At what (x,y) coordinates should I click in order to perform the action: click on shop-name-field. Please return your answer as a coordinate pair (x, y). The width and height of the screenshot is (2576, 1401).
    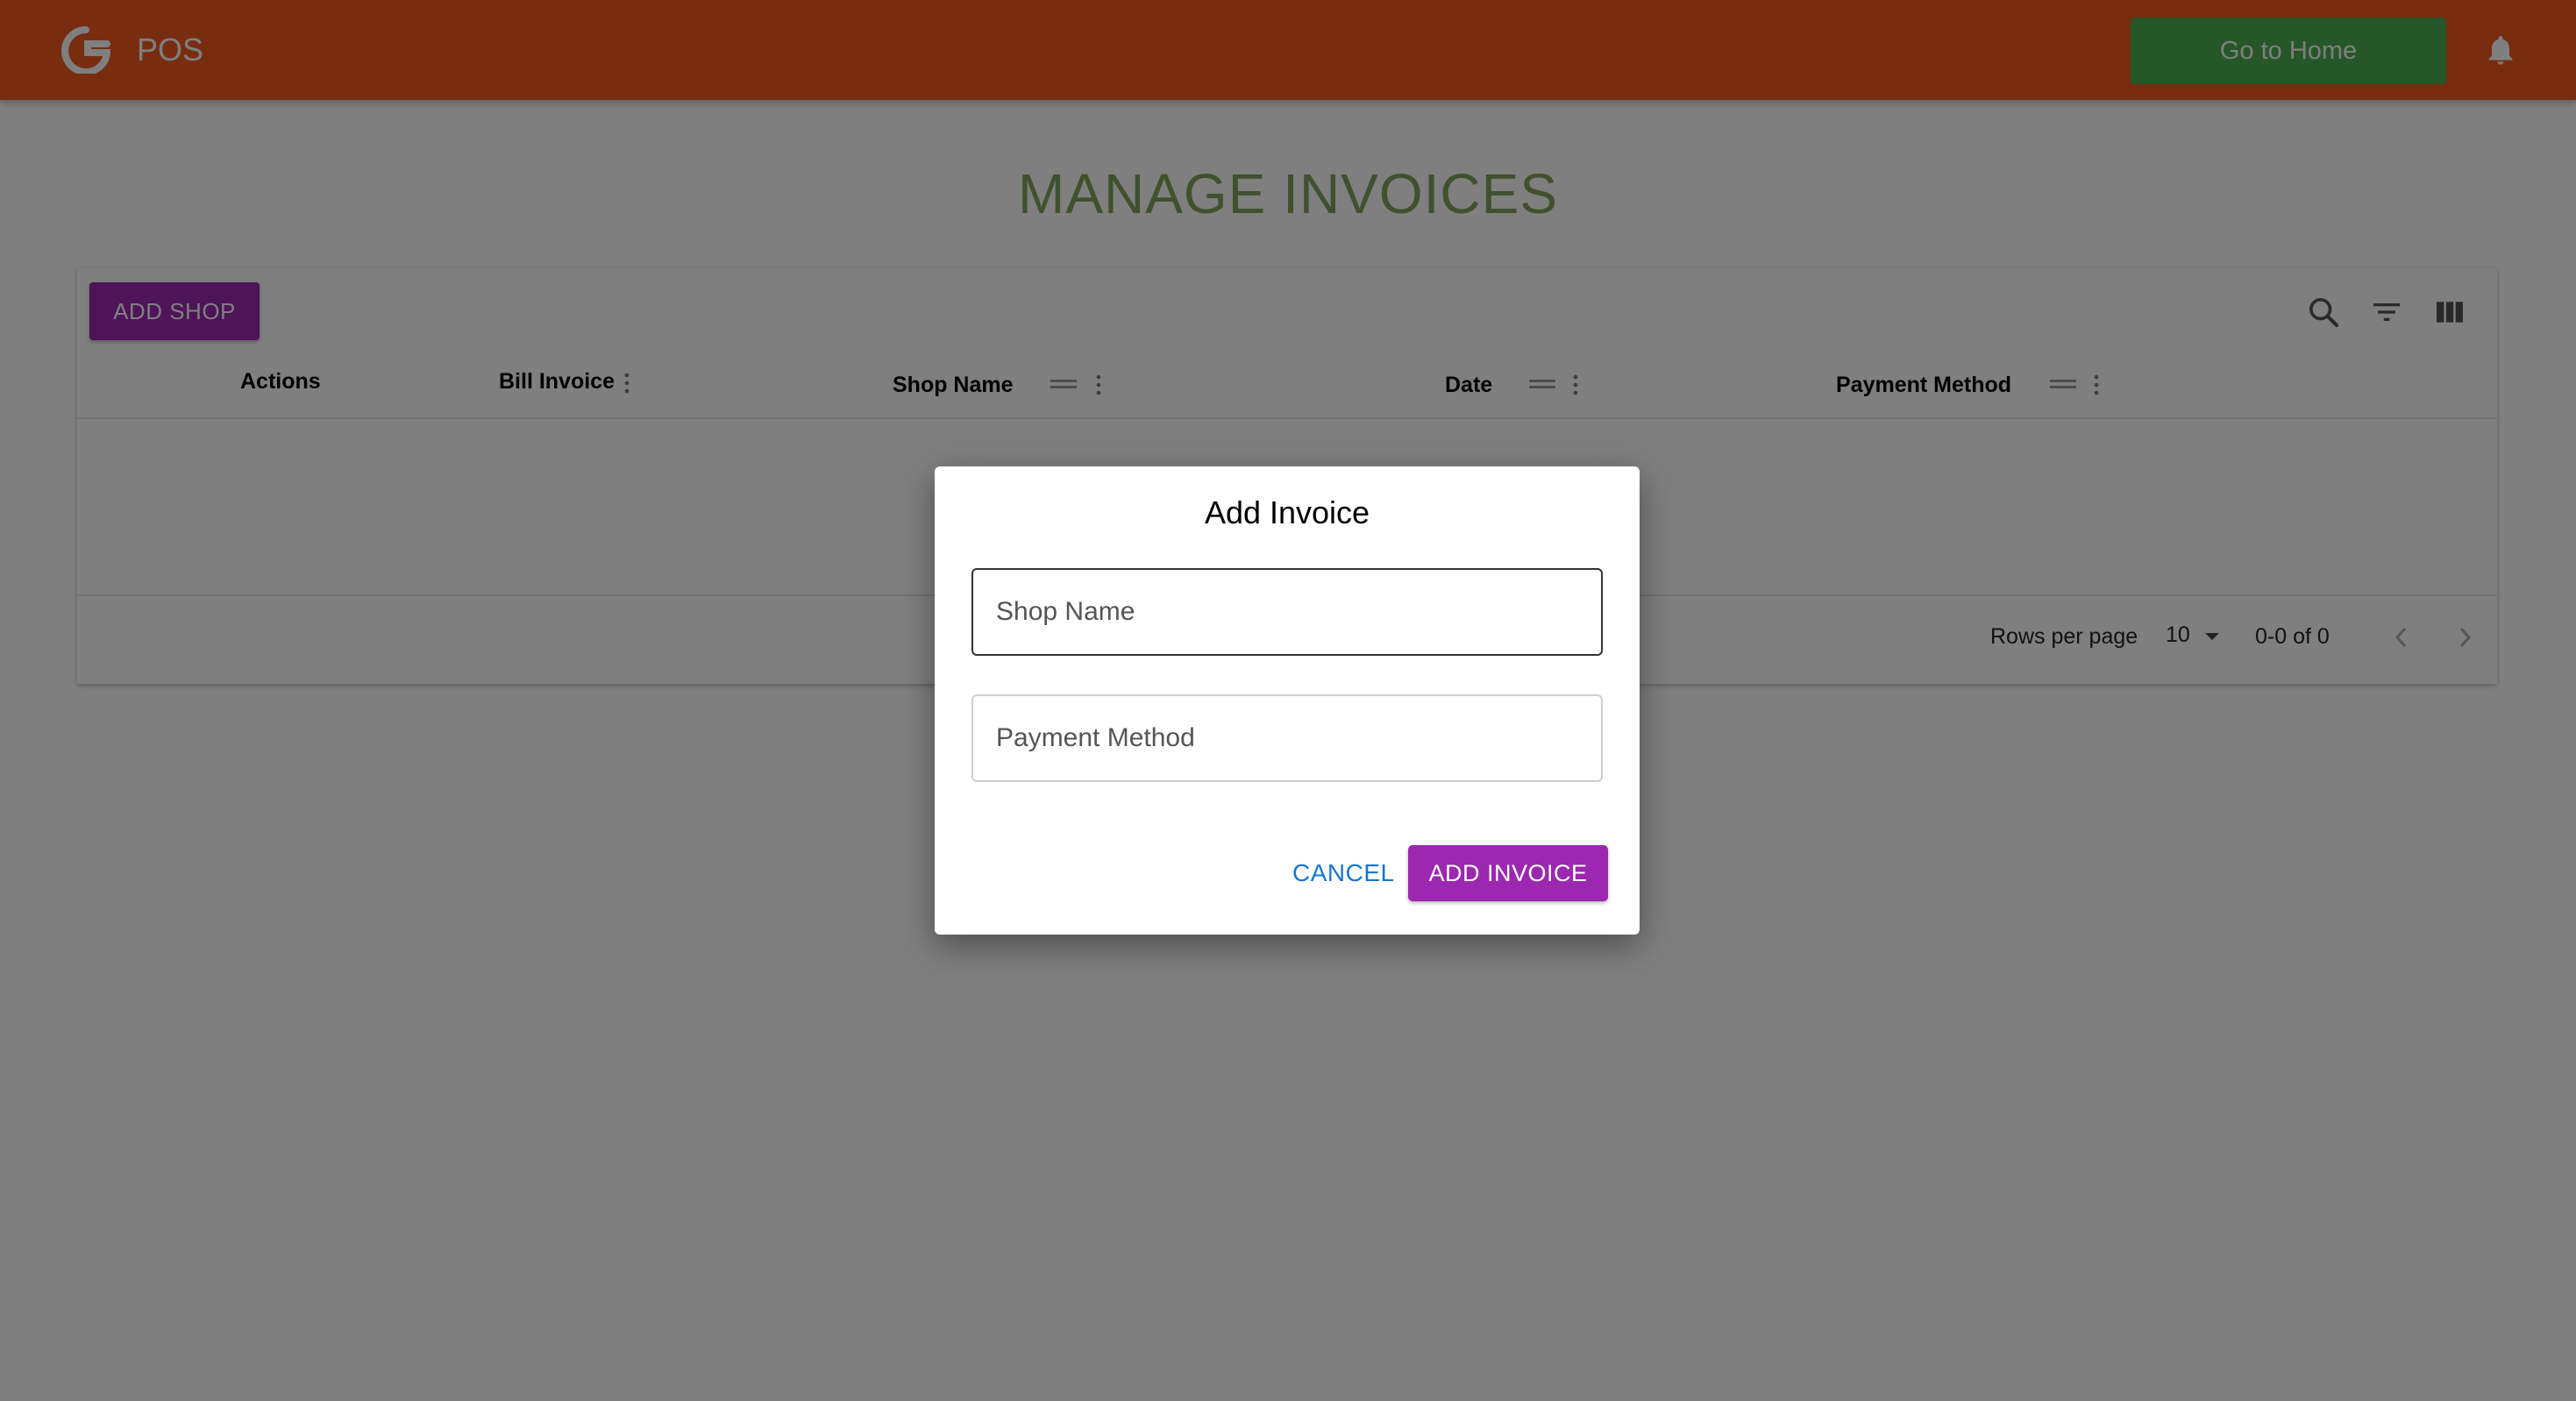
    Looking at the image, I should click on (1287, 612).